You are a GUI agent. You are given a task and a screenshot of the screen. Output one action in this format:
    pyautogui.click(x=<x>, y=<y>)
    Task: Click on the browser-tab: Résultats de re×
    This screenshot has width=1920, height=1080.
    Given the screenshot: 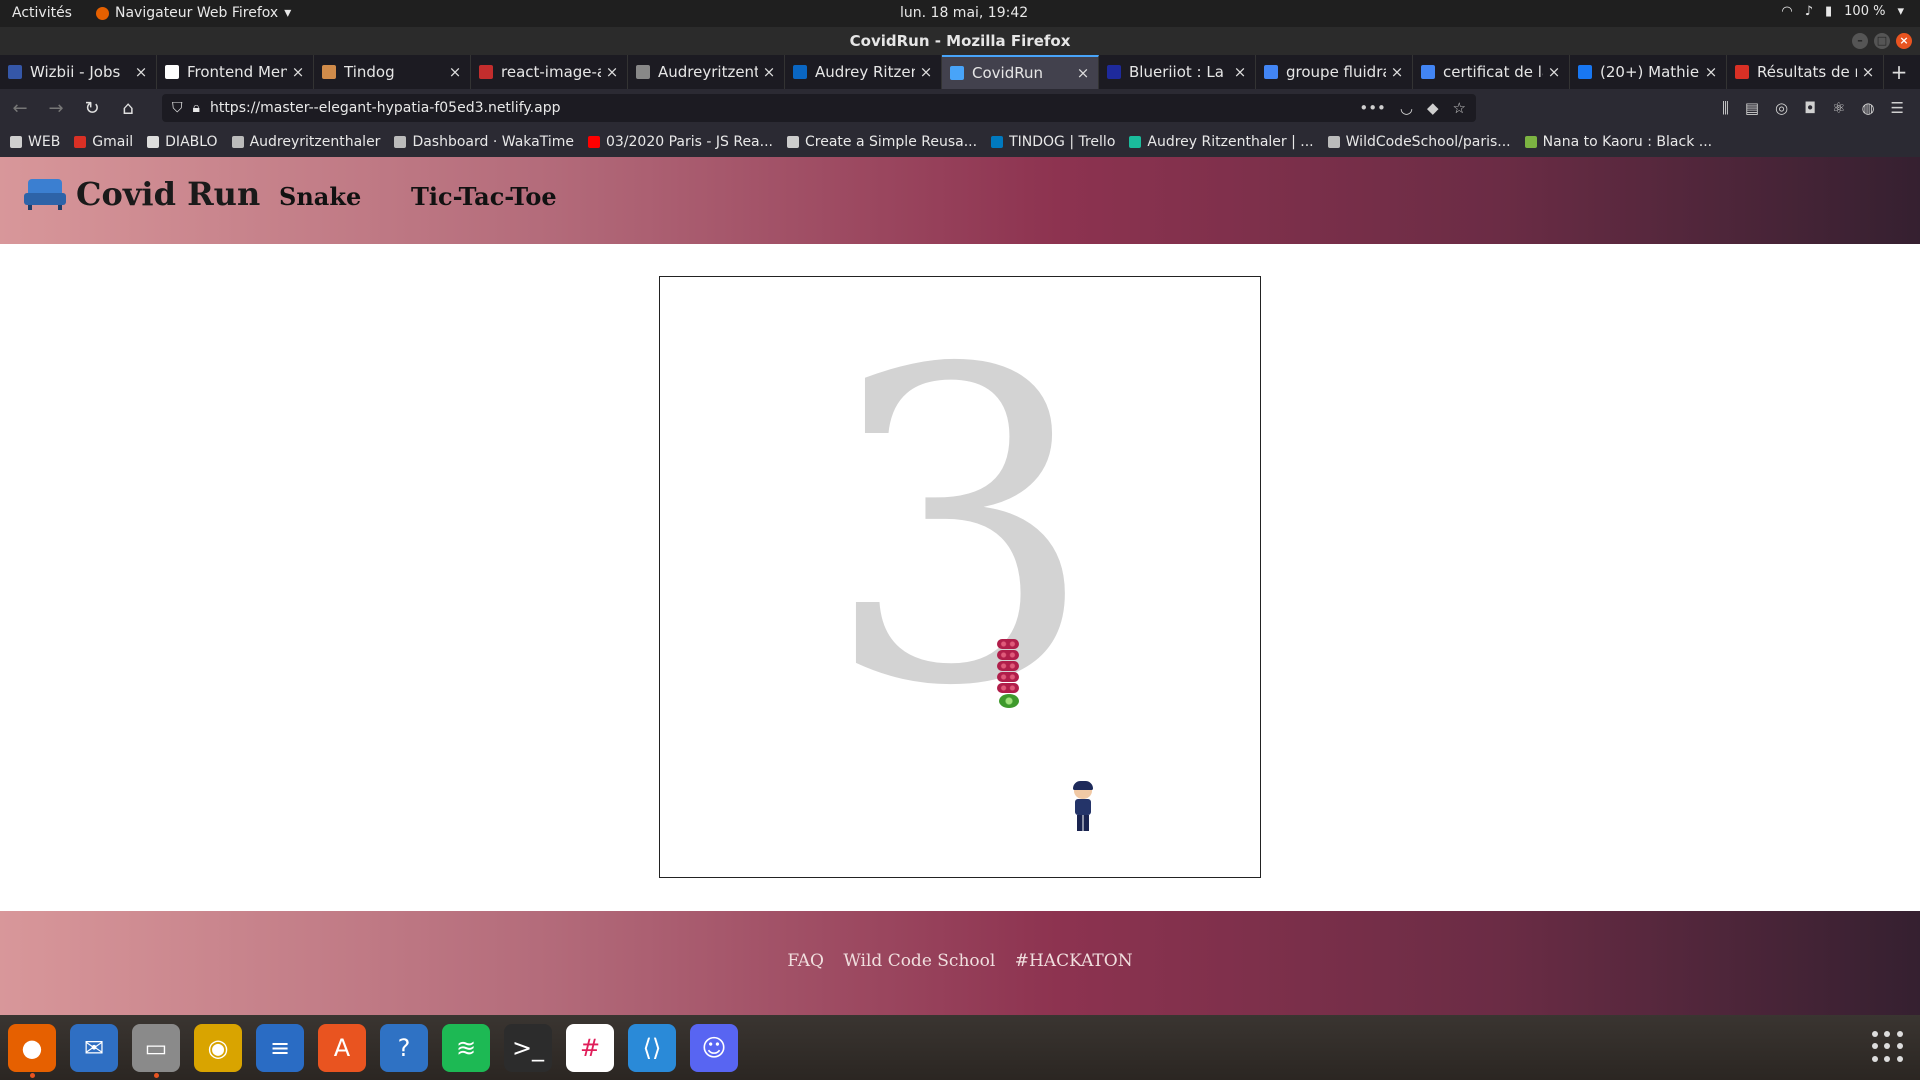 What is the action you would take?
    pyautogui.click(x=1805, y=72)
    